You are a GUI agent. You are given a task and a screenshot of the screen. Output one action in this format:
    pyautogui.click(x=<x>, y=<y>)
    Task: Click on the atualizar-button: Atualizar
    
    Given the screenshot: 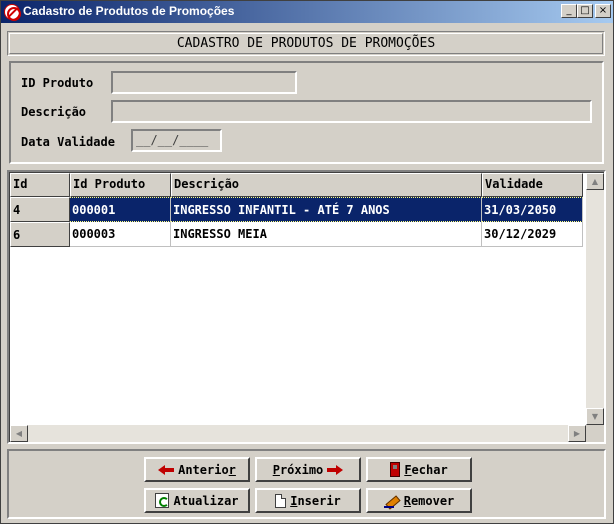 What is the action you would take?
    pyautogui.click(x=197, y=500)
    